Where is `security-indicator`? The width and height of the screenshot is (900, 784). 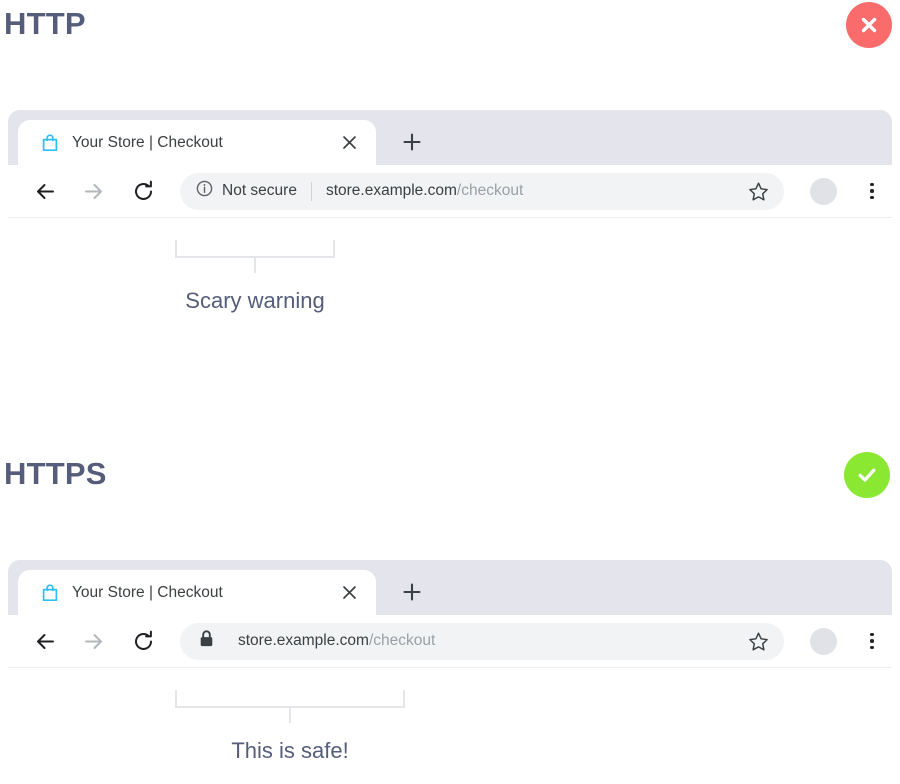
security-indicator is located at coordinates (202, 641).